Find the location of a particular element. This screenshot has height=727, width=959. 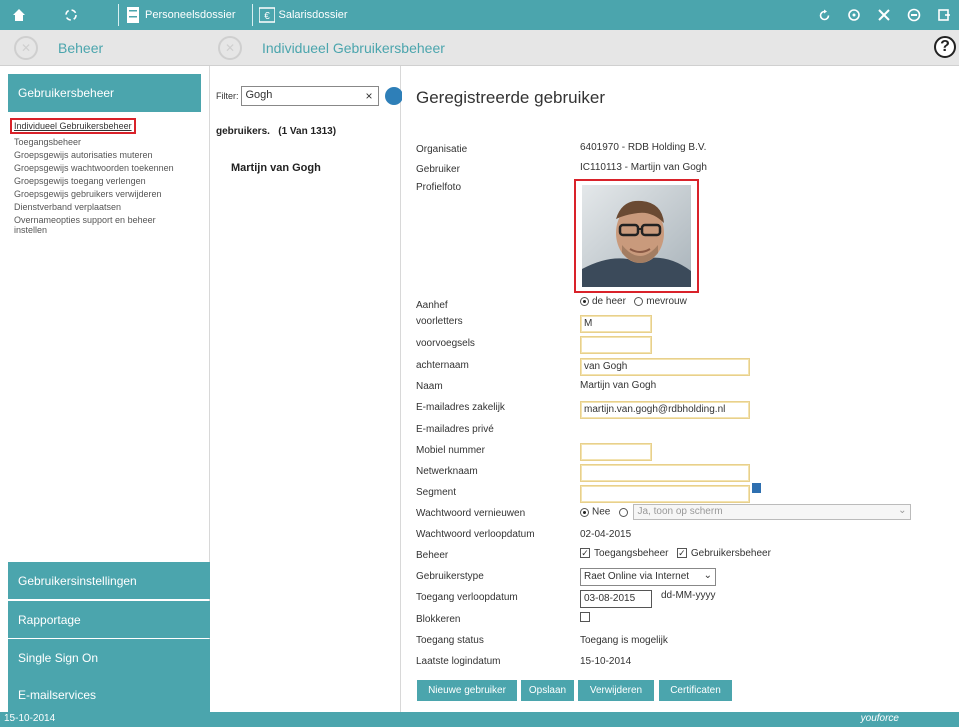

beheer-option-toegangsbeheer: Toegangsbeheer is located at coordinates (631, 553).